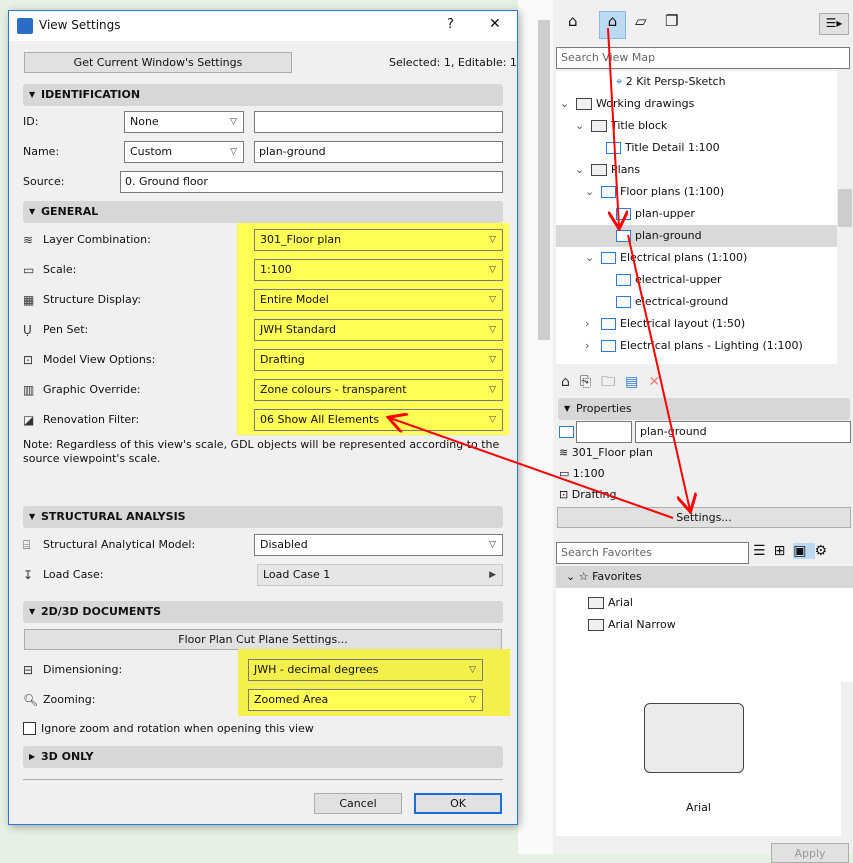 The image size is (853, 863). I want to click on arrow-to-plan-ground, so click(613, 127).